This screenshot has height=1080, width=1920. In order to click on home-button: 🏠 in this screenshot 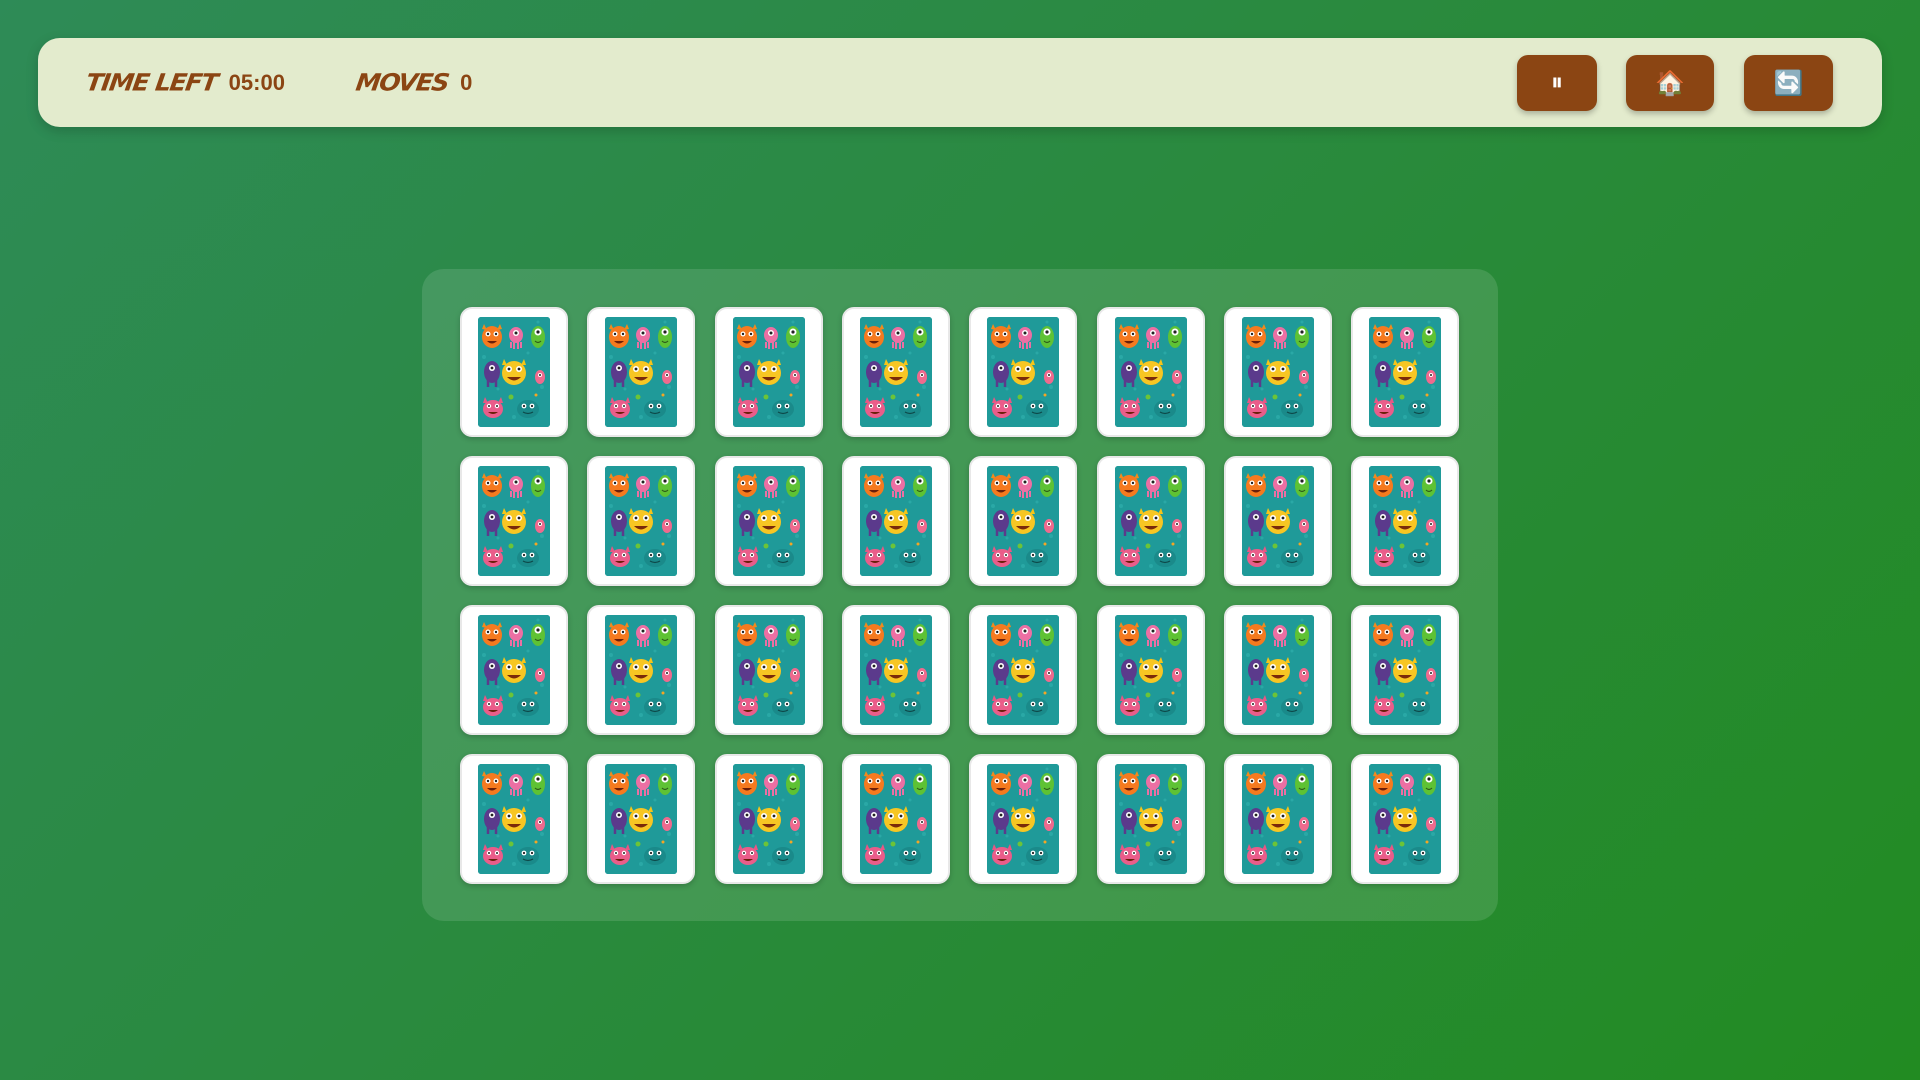, I will do `click(1670, 83)`.